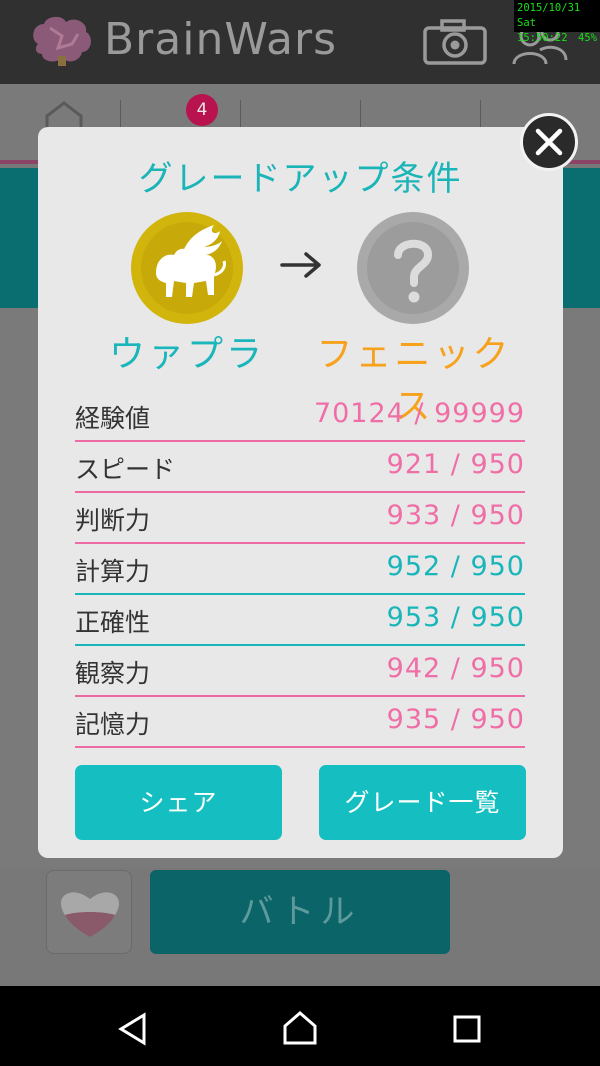 The height and width of the screenshot is (1066, 600). Describe the element at coordinates (178, 802) in the screenshot. I see `share-button: シェア` at that location.